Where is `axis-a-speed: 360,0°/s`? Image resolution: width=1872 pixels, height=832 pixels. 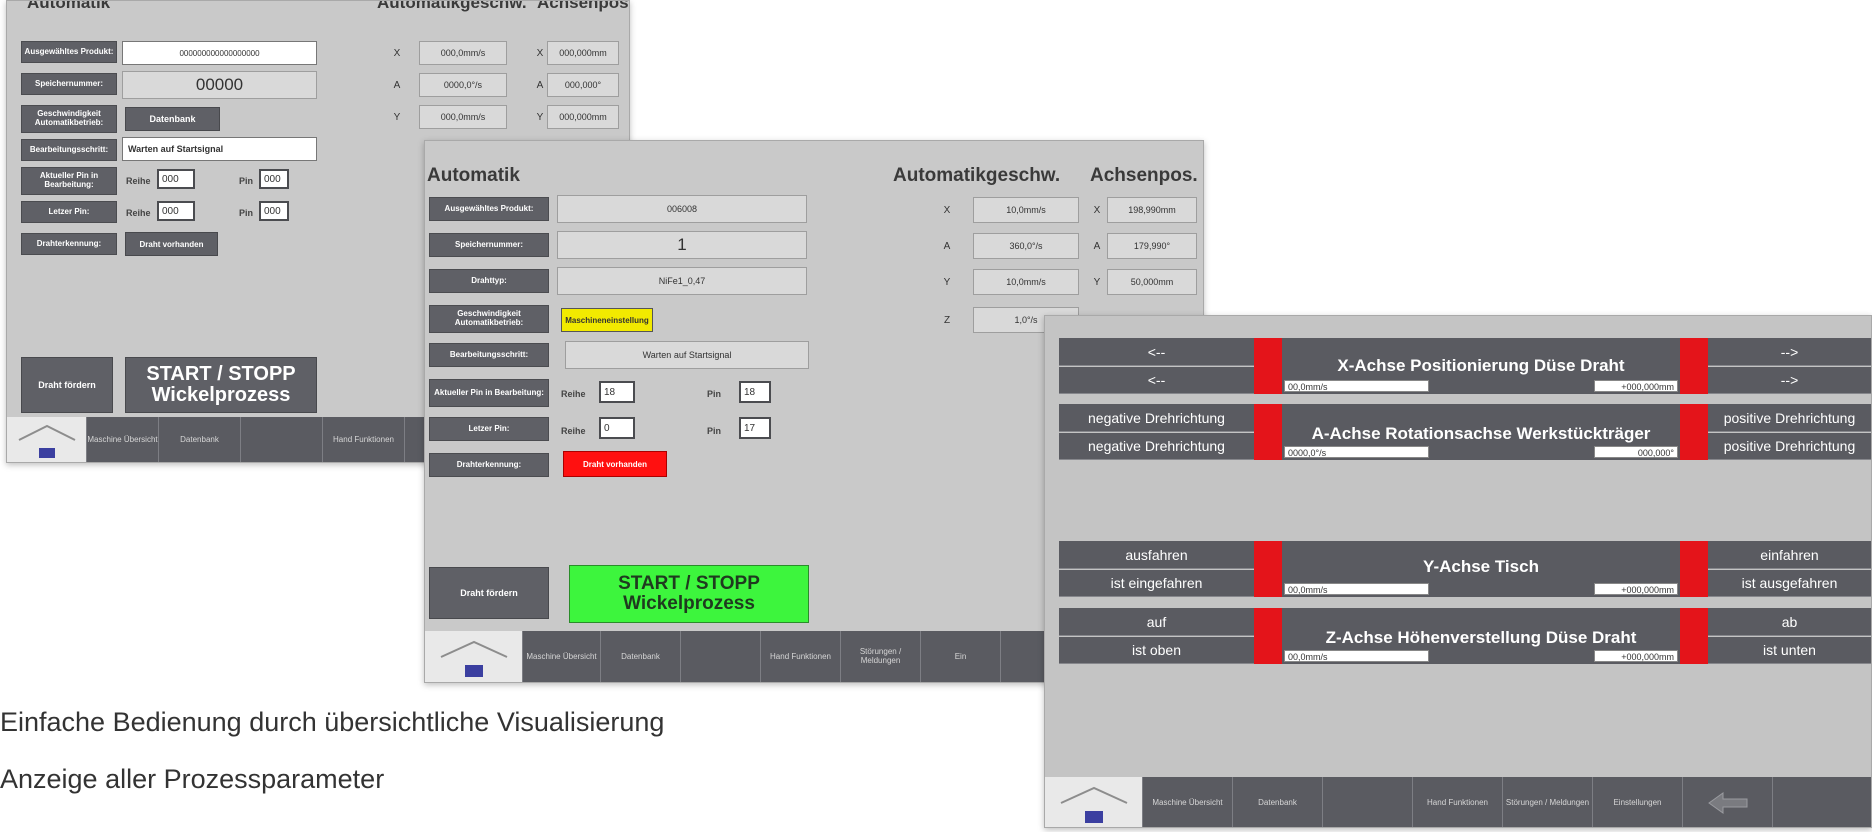
axis-a-speed: 360,0°/s is located at coordinates (1026, 246).